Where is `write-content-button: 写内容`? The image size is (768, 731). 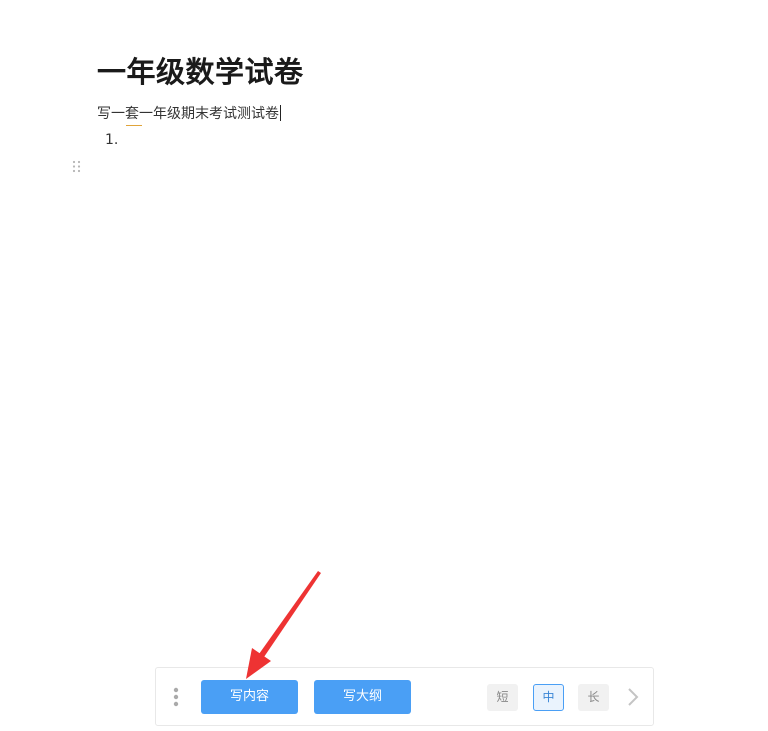 write-content-button: 写内容 is located at coordinates (249, 697).